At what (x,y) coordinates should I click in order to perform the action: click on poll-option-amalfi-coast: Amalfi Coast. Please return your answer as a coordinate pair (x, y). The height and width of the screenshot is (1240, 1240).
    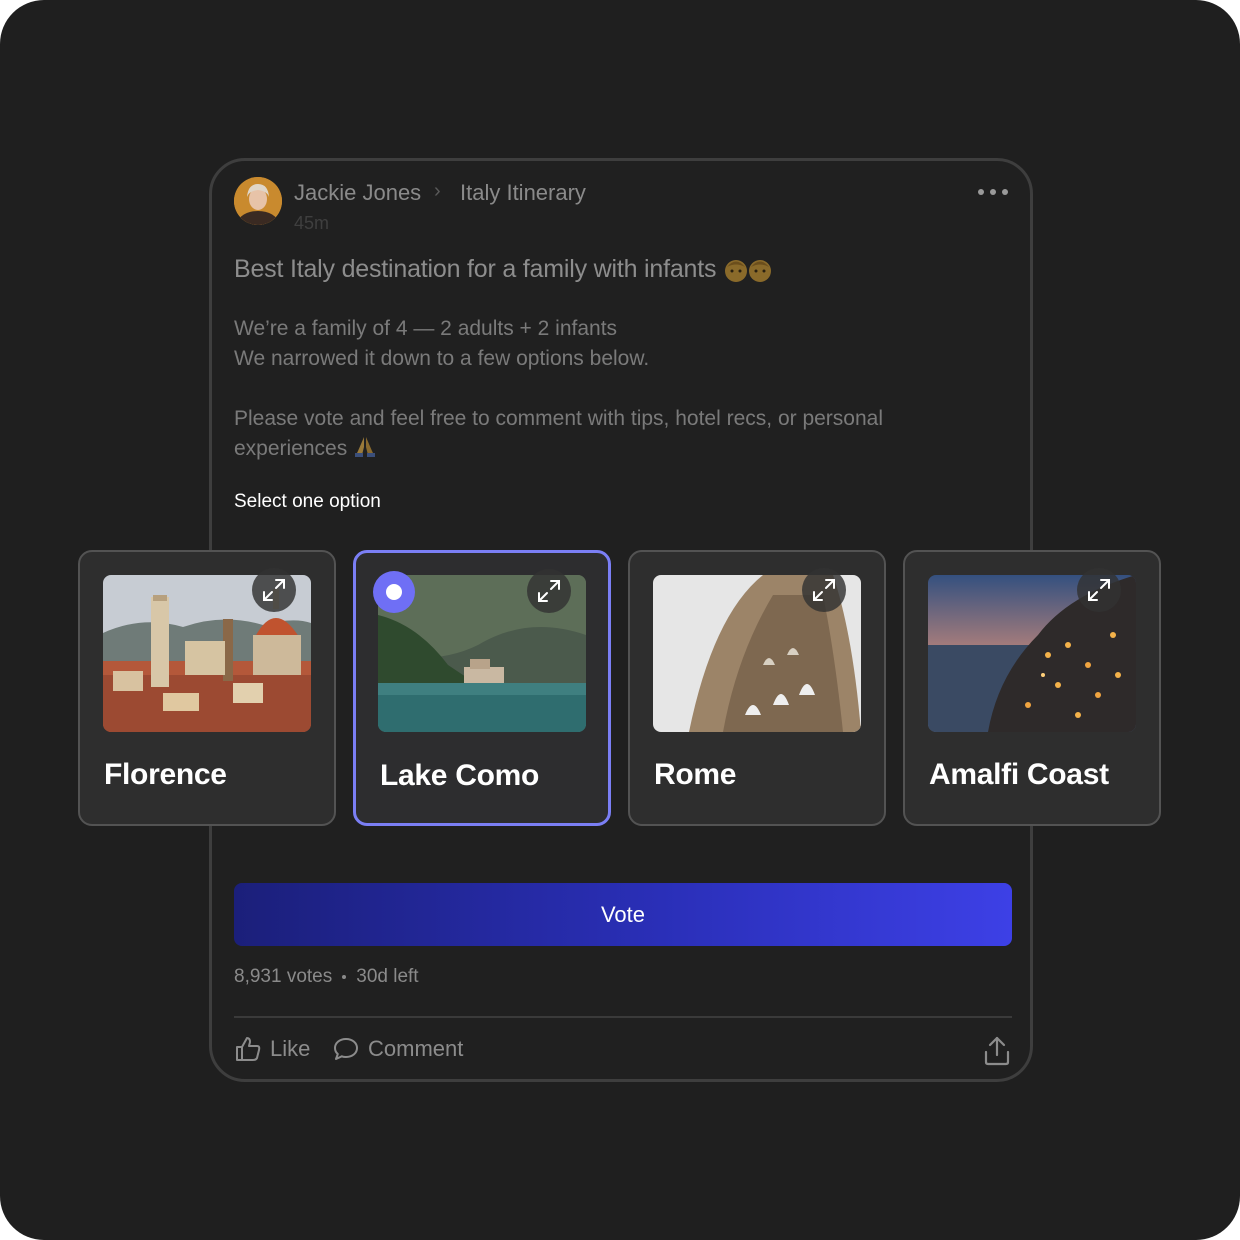
    Looking at the image, I should click on (1032, 688).